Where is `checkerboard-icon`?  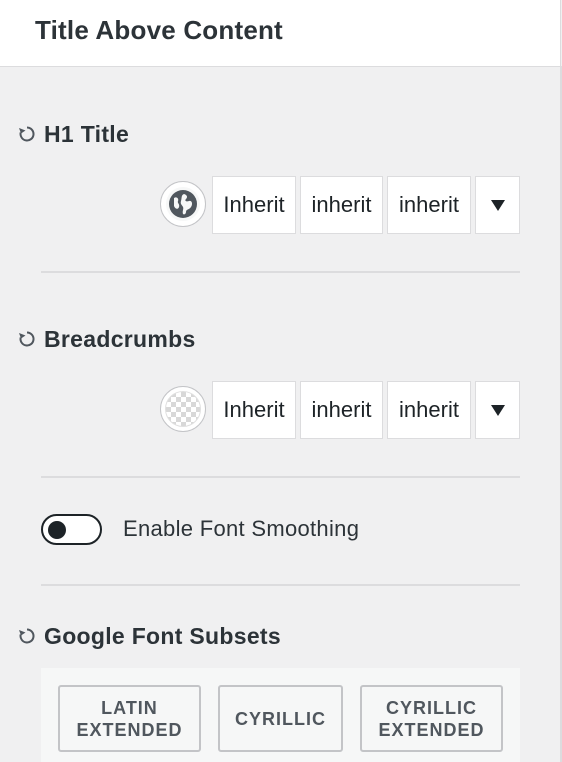 checkerboard-icon is located at coordinates (183, 409).